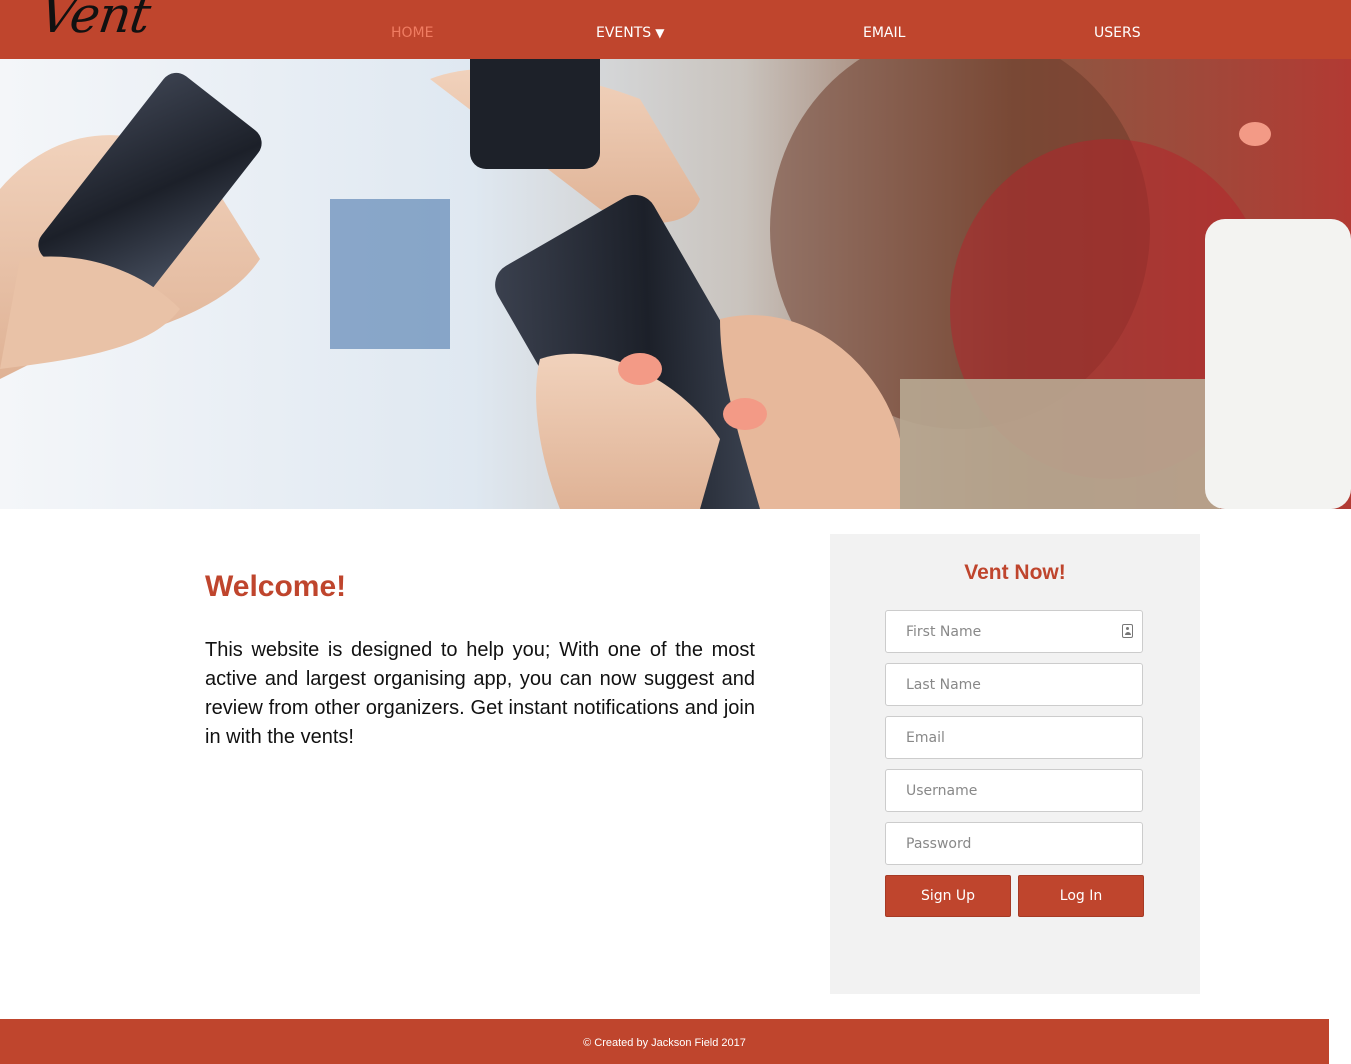  Describe the element at coordinates (1081, 896) in the screenshot. I see `log-in-button: Log In` at that location.